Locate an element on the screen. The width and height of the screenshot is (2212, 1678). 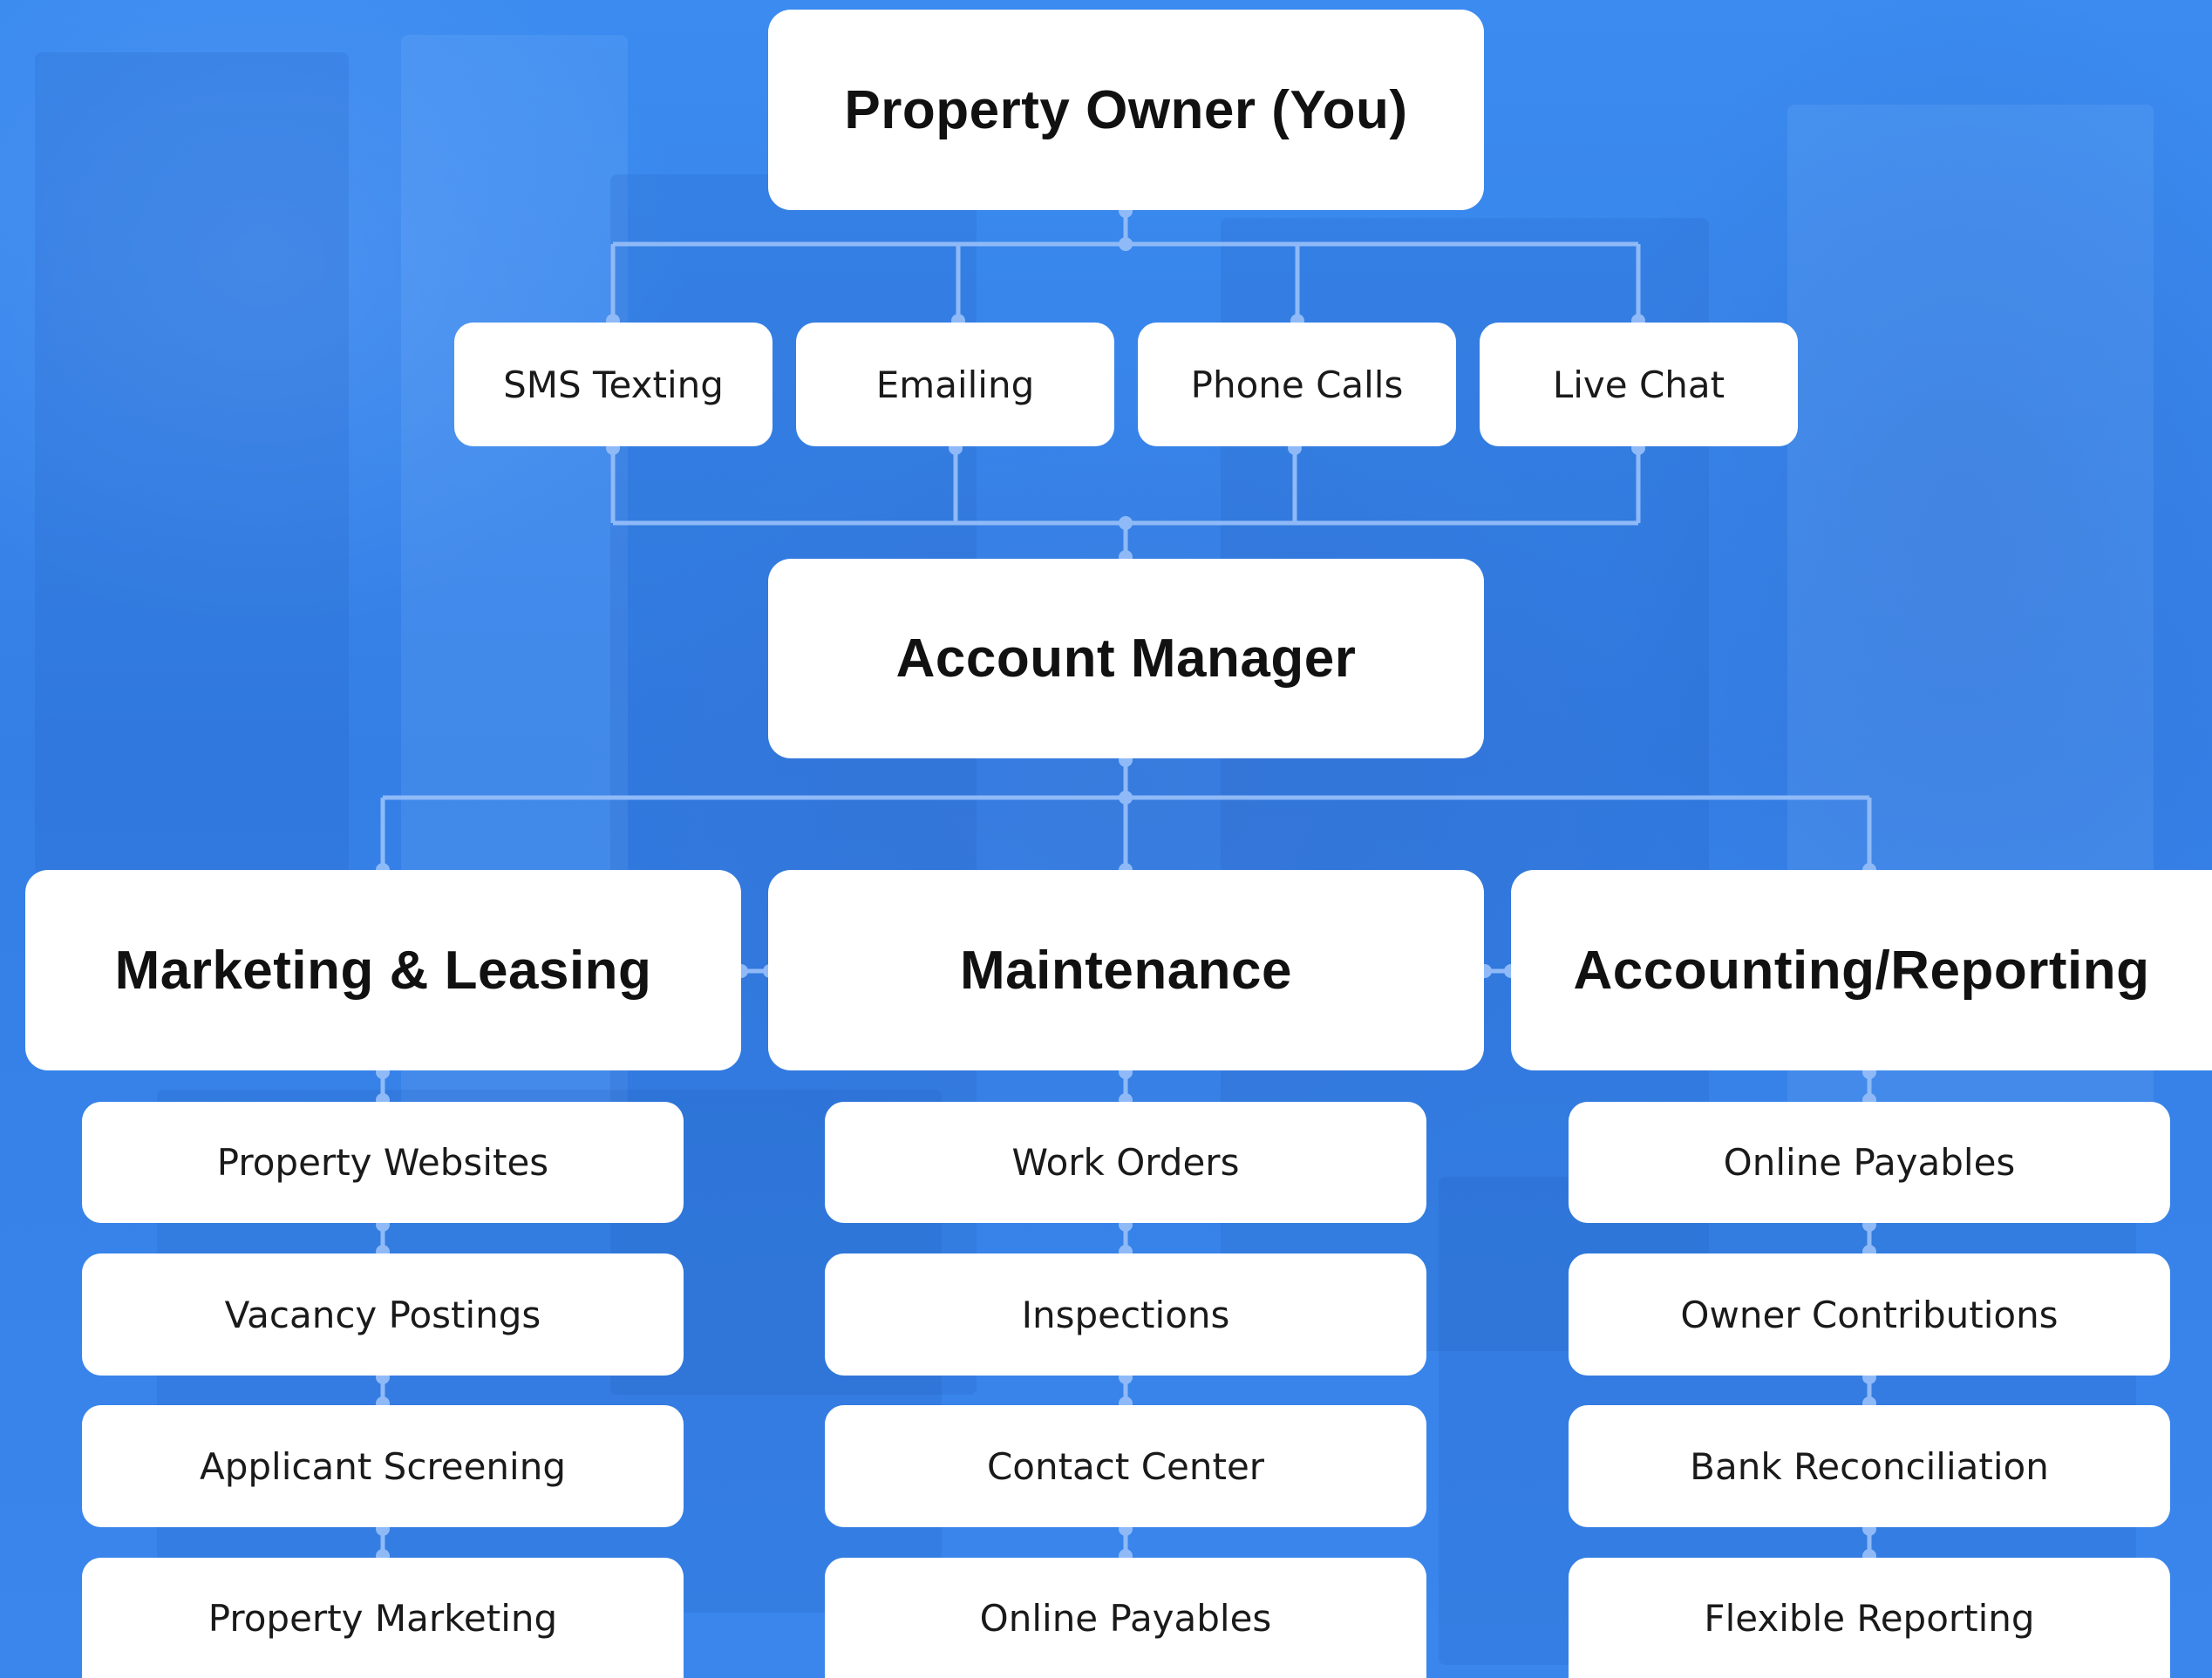
node-label: Contact Center is located at coordinates (1125, 1466).